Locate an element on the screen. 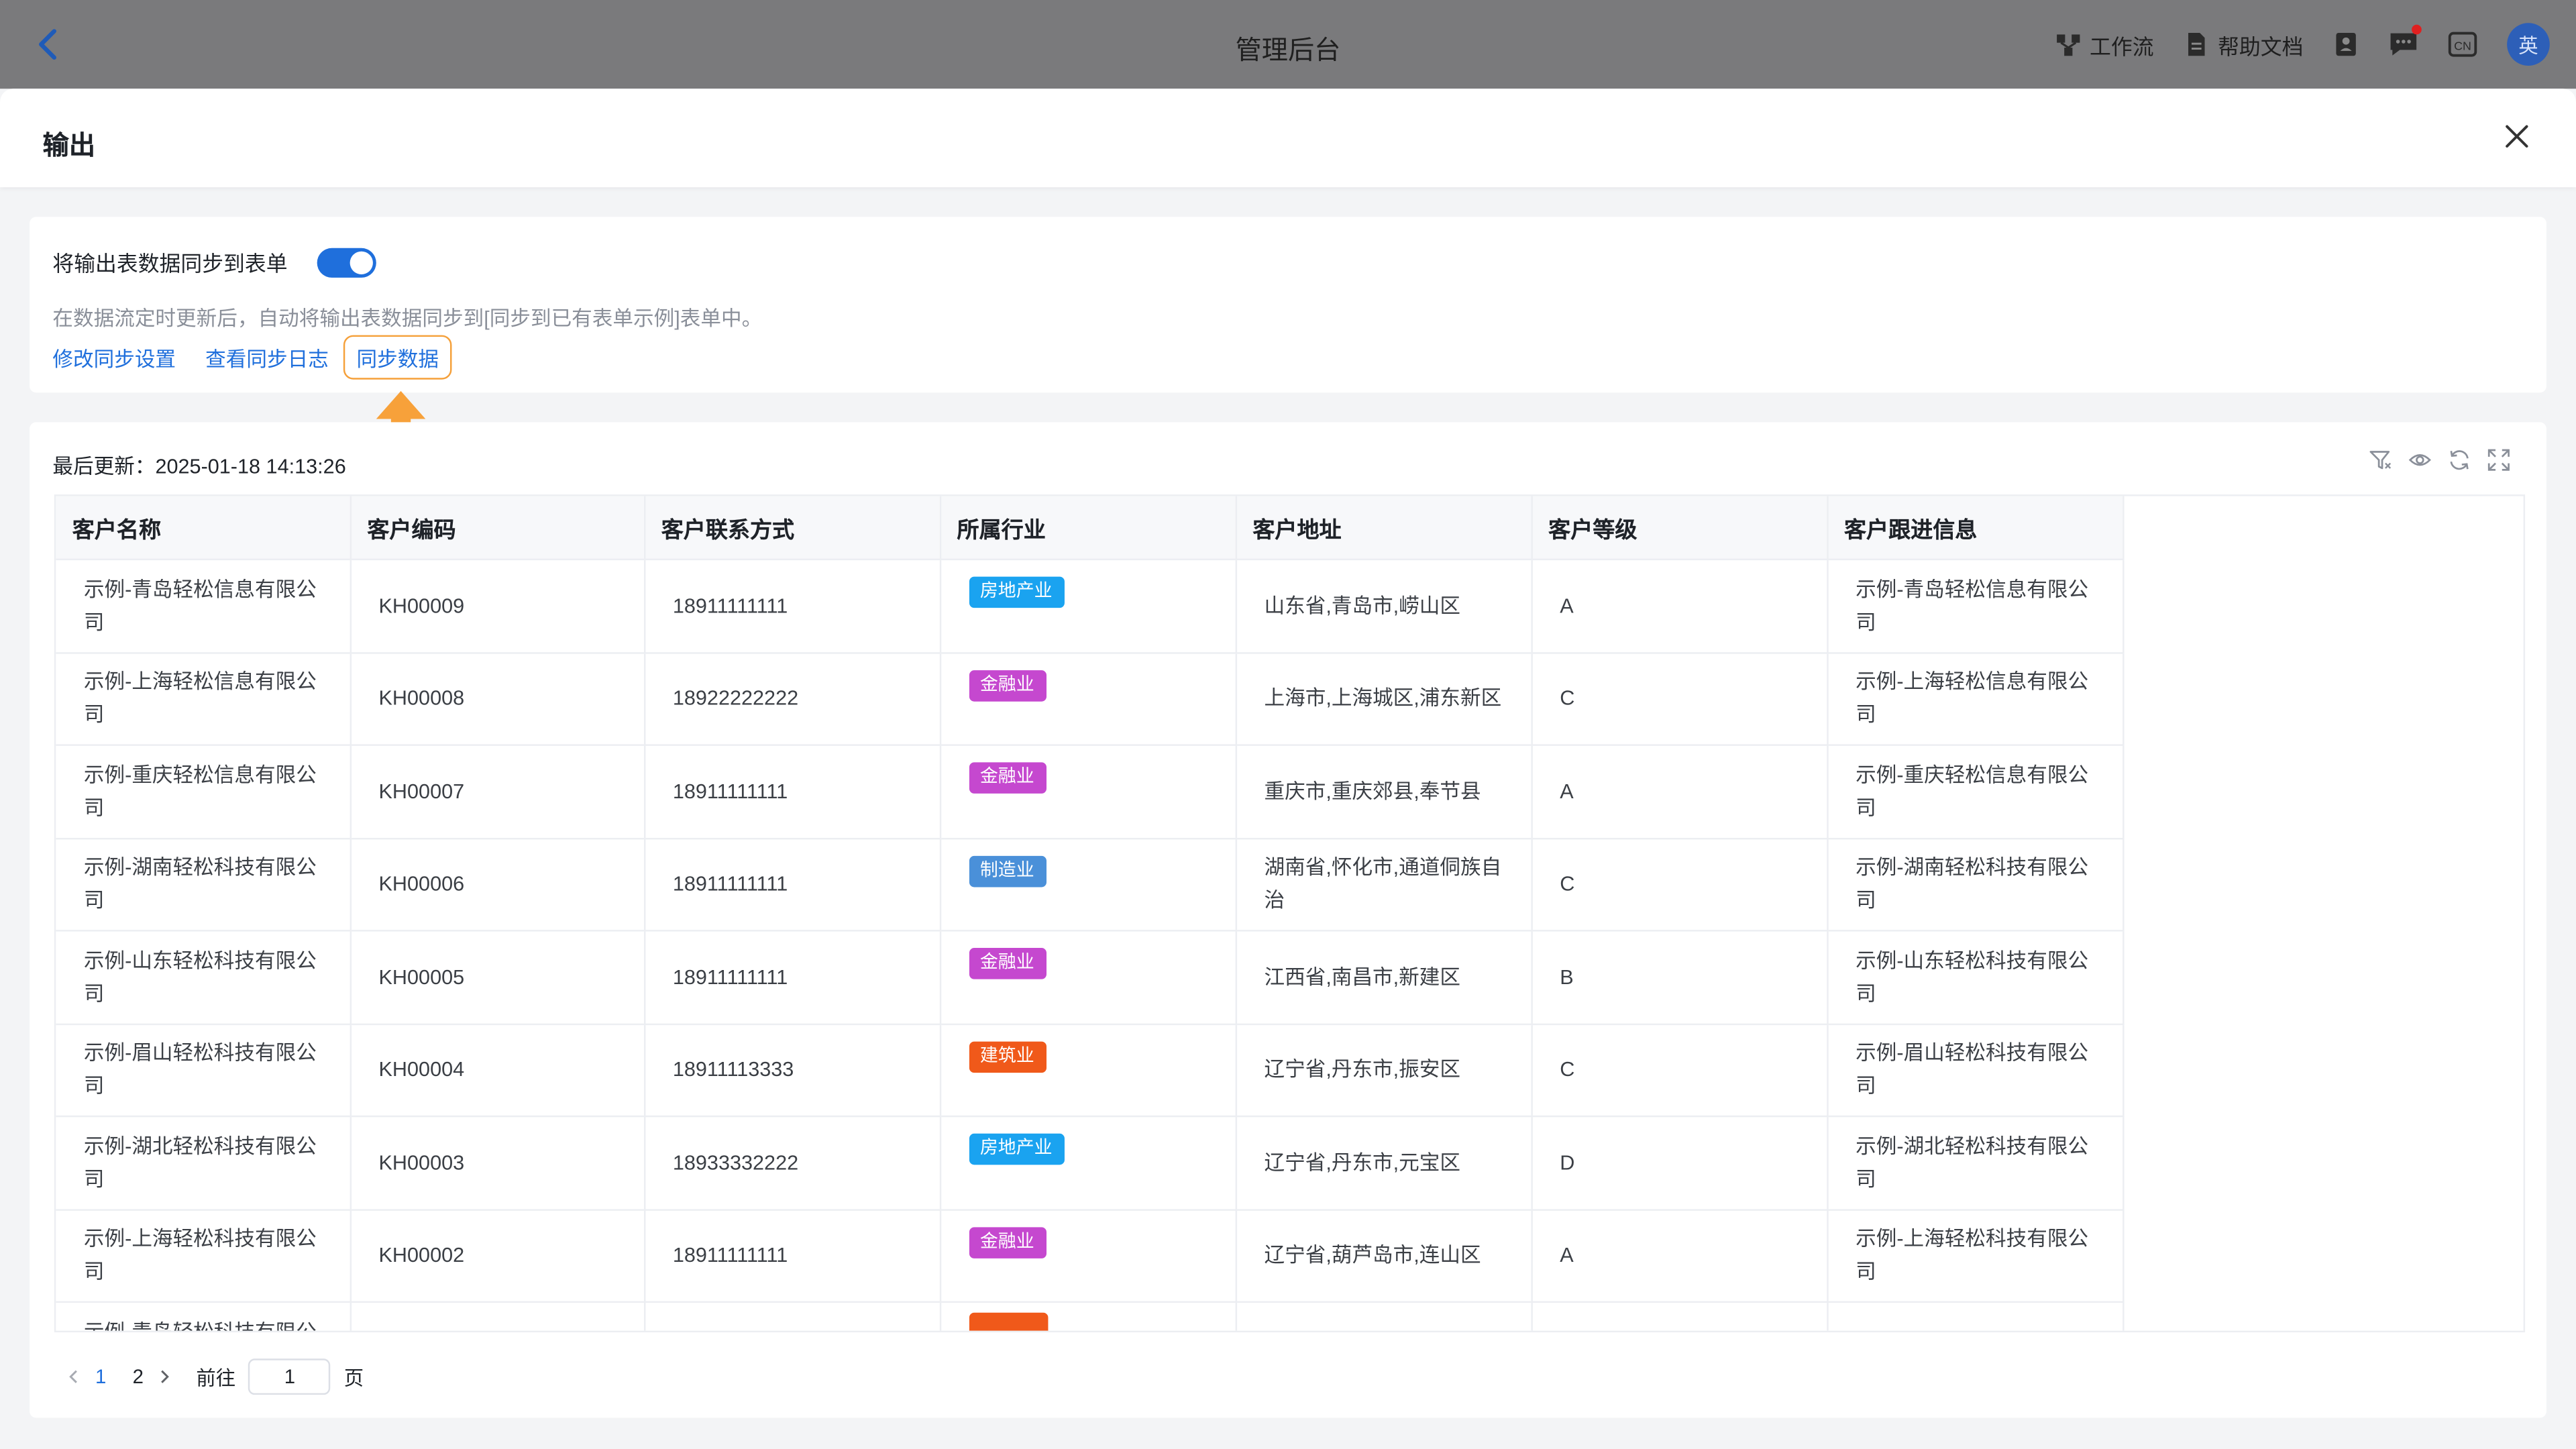 This screenshot has width=2576, height=1449. modal-title: 输出 is located at coordinates (69, 147).